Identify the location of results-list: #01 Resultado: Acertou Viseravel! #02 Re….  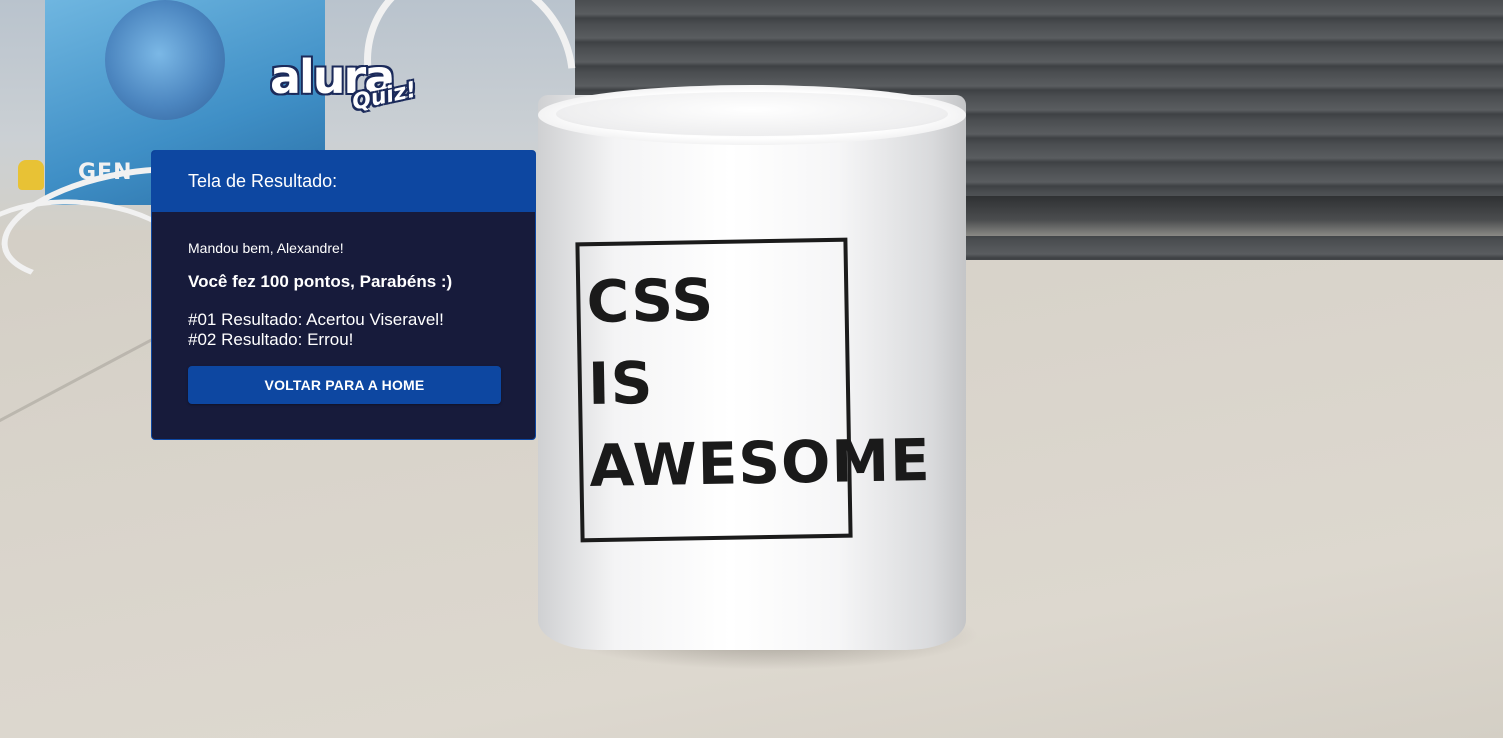
(343, 330).